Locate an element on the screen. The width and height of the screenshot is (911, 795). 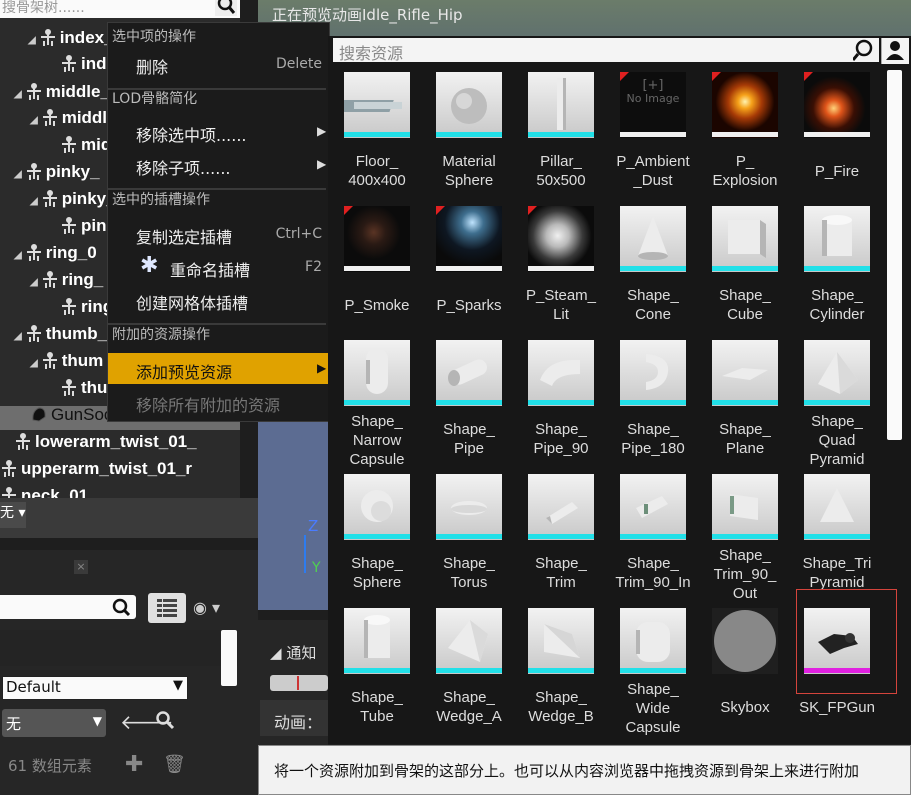
none-select: 无 ▼ is located at coordinates (54, 723).